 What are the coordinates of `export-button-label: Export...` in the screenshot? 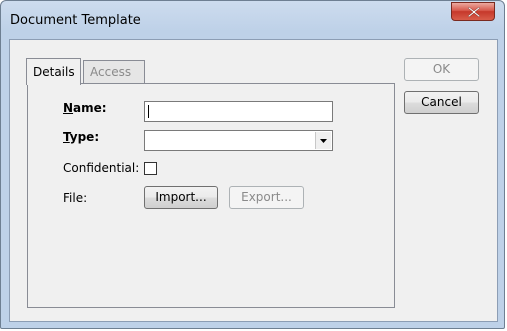 It's located at (266, 197).